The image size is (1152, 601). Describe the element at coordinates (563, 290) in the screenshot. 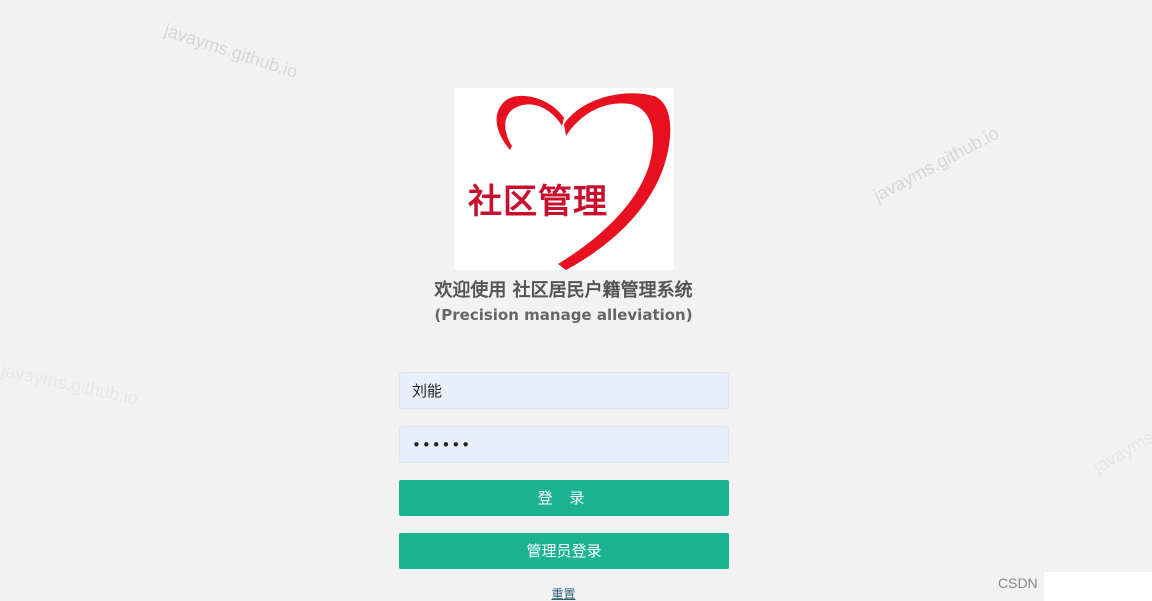

I see `page-title: 欢迎使用 社区居民户籍管理系统` at that location.